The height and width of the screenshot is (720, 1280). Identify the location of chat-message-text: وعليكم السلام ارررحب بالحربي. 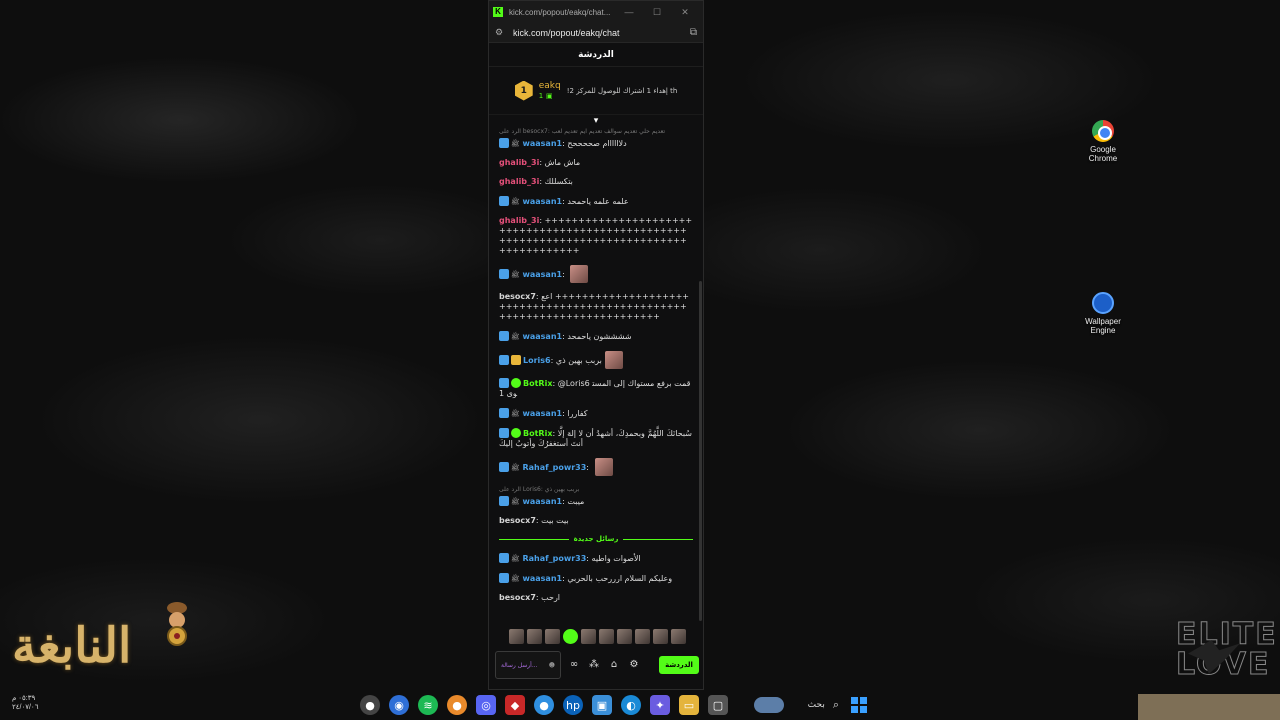
(620, 578).